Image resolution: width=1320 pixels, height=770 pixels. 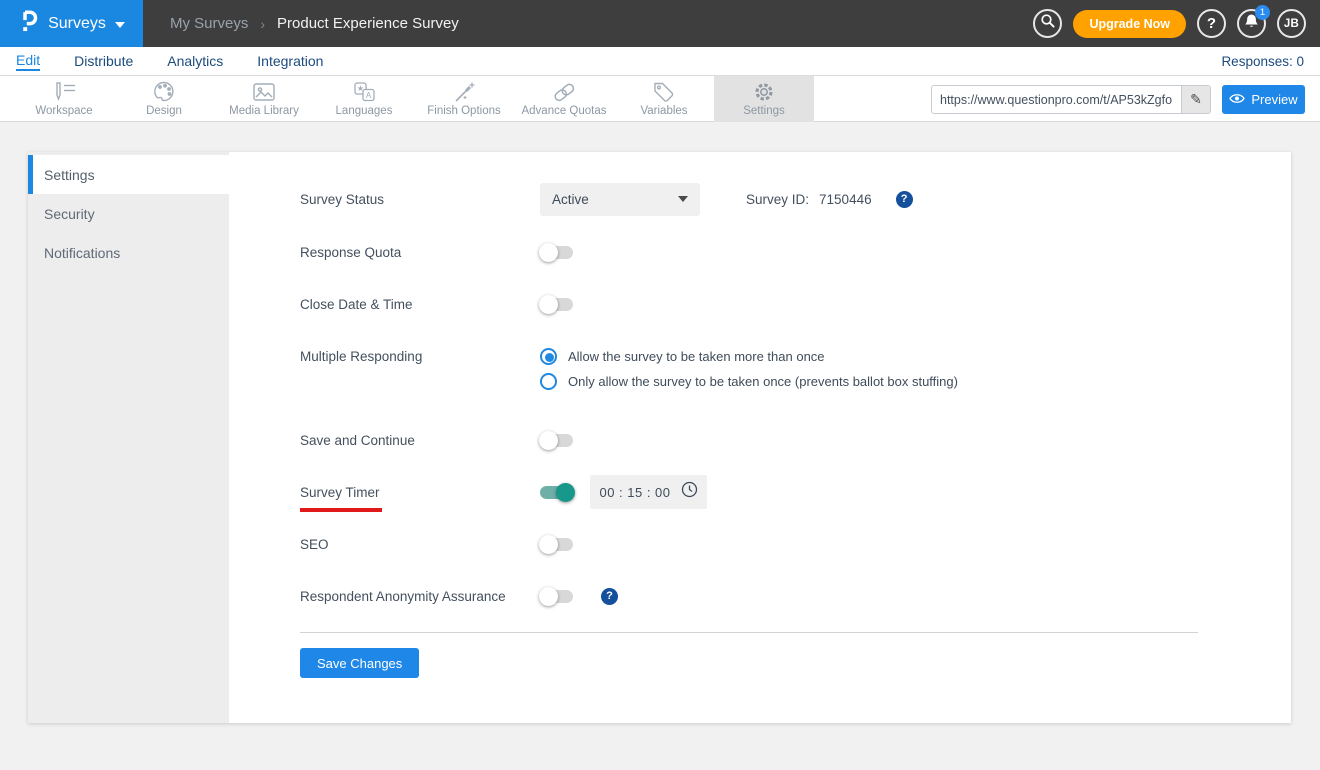 I want to click on header-actions: Upgrade Now ? 1 JB, so click(x=1176, y=21).